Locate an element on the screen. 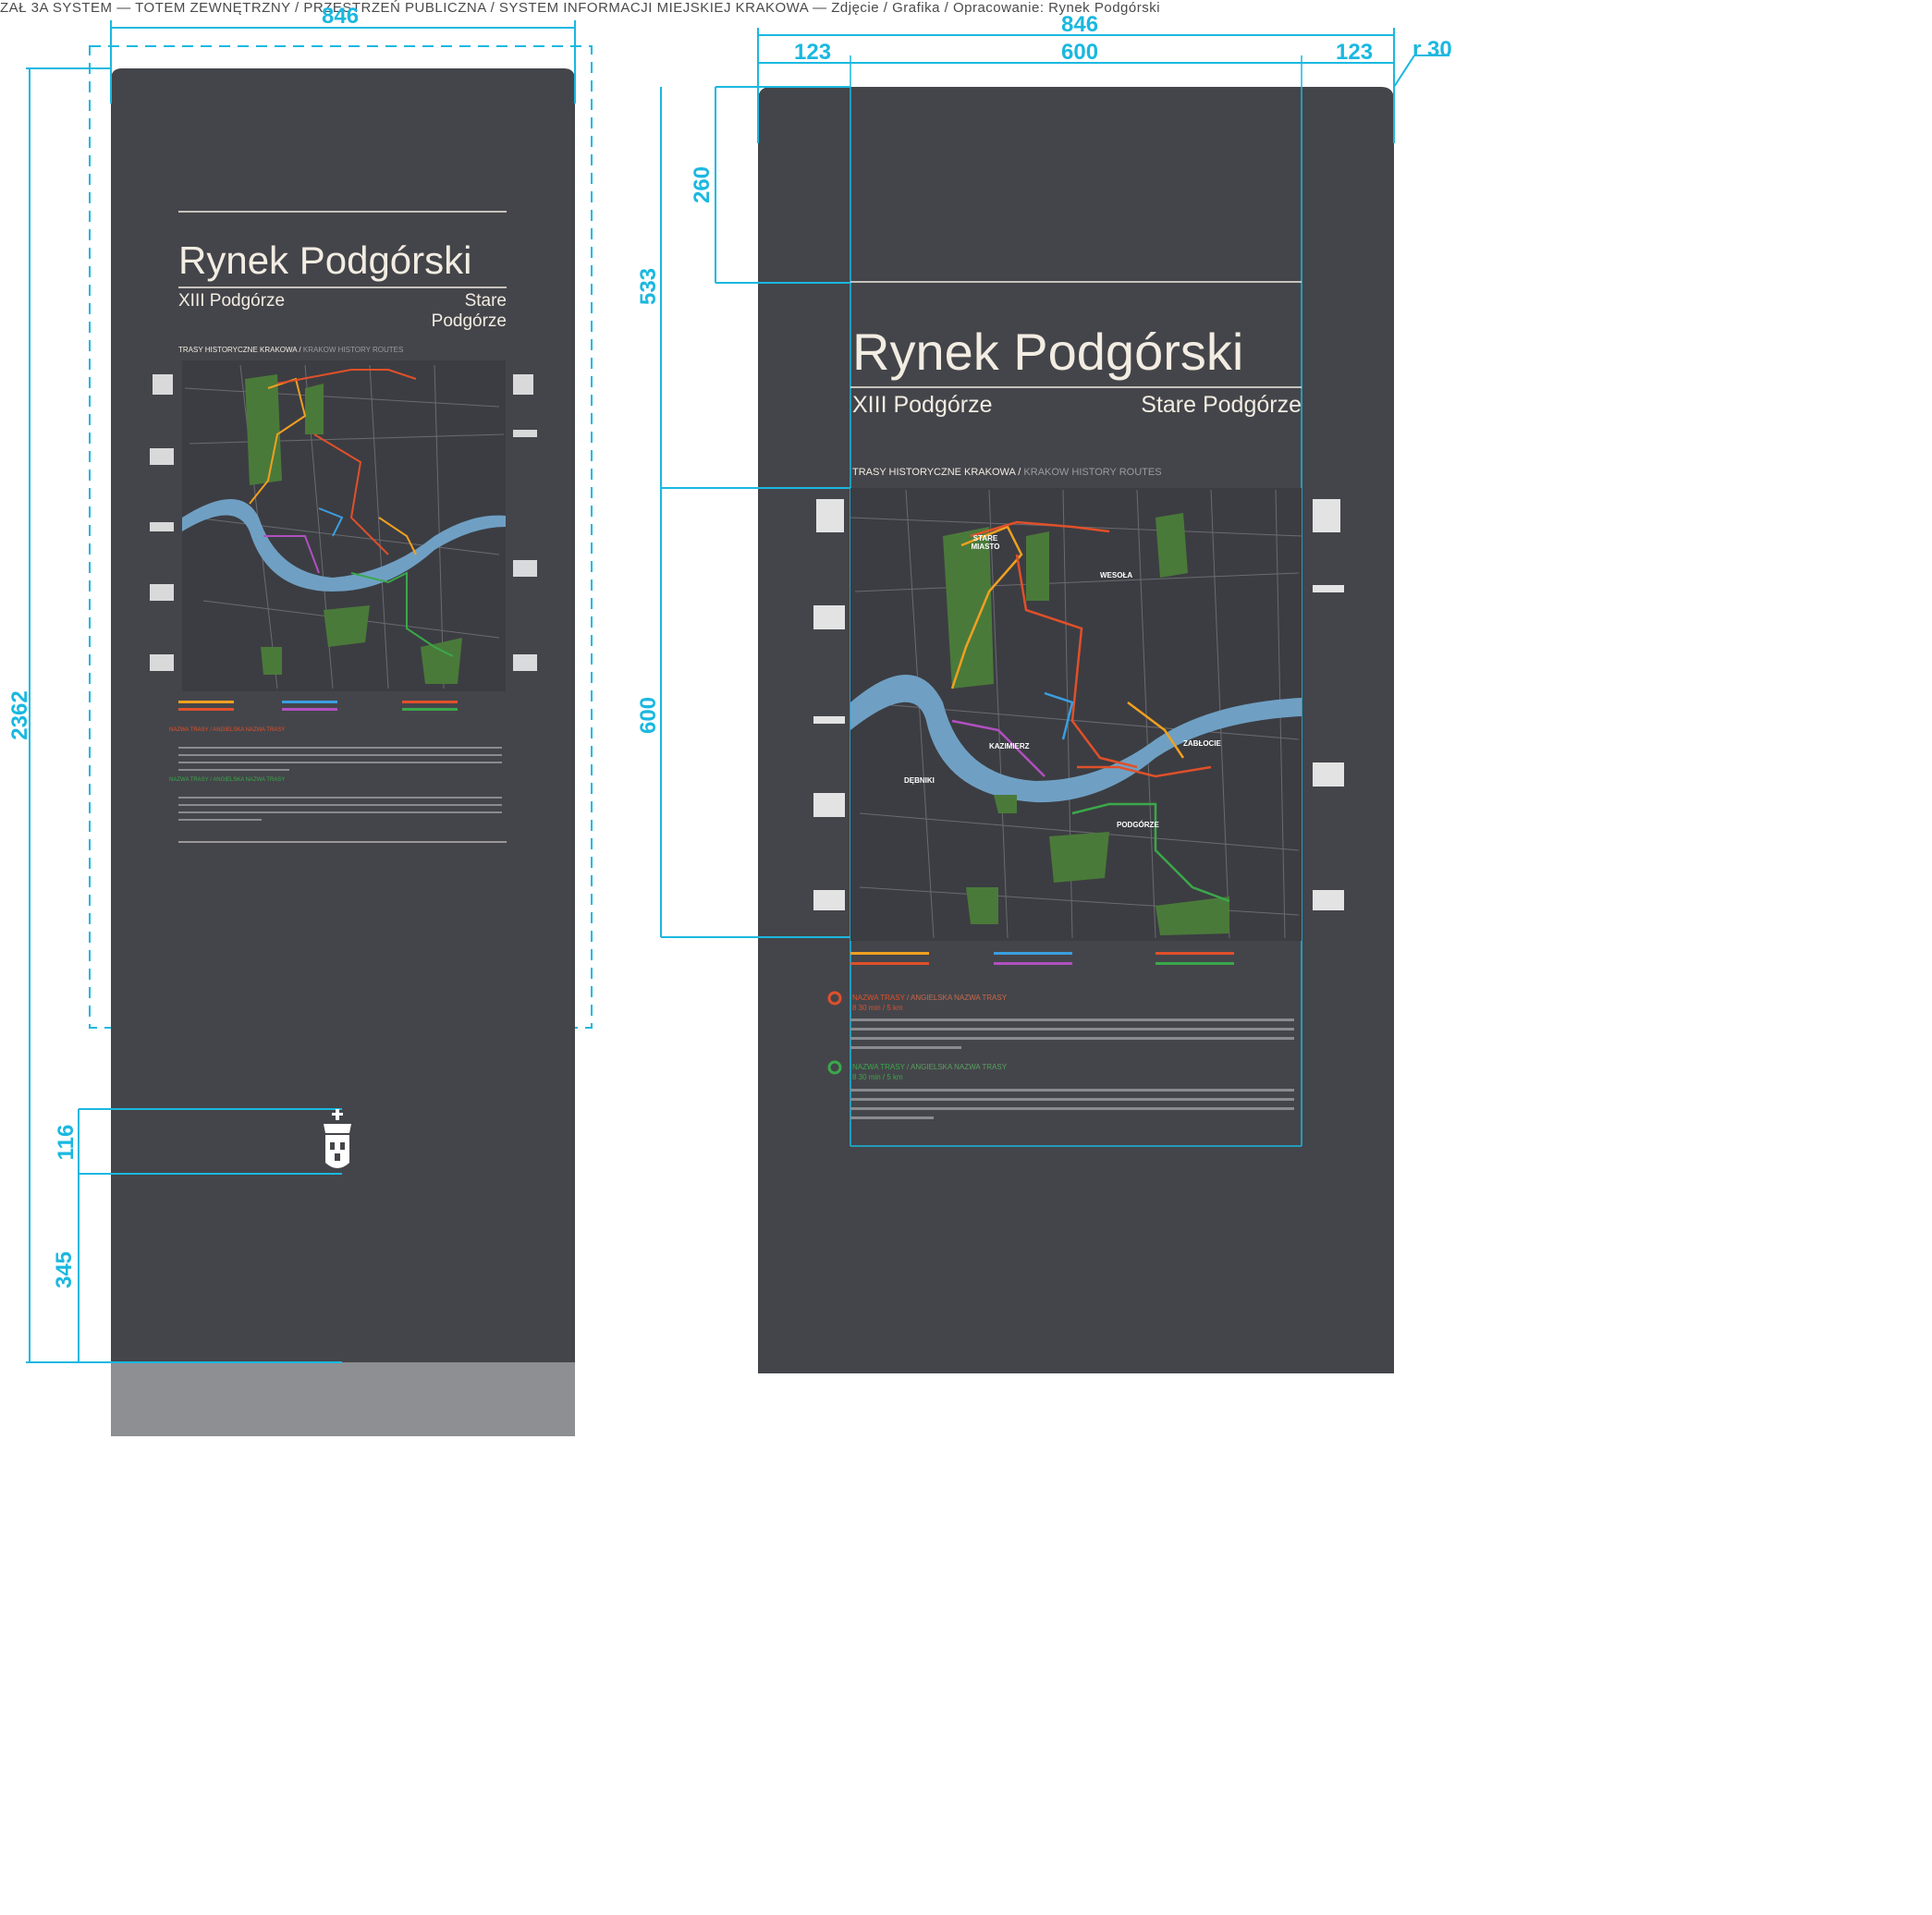 Image resolution: width=1932 pixels, height=1915 pixels. right-width-label: 846 is located at coordinates (1080, 24).